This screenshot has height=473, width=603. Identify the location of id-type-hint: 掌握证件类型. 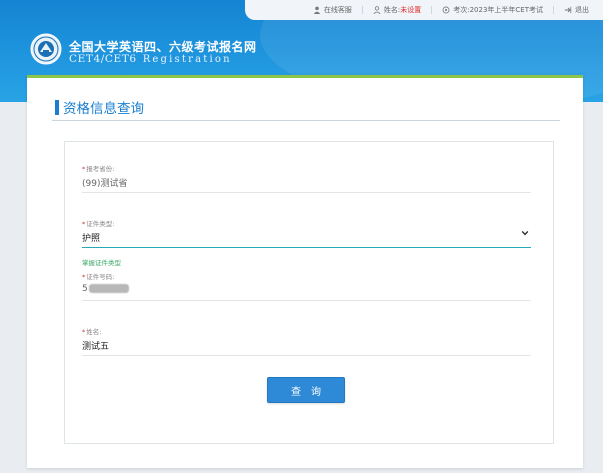
(101, 263).